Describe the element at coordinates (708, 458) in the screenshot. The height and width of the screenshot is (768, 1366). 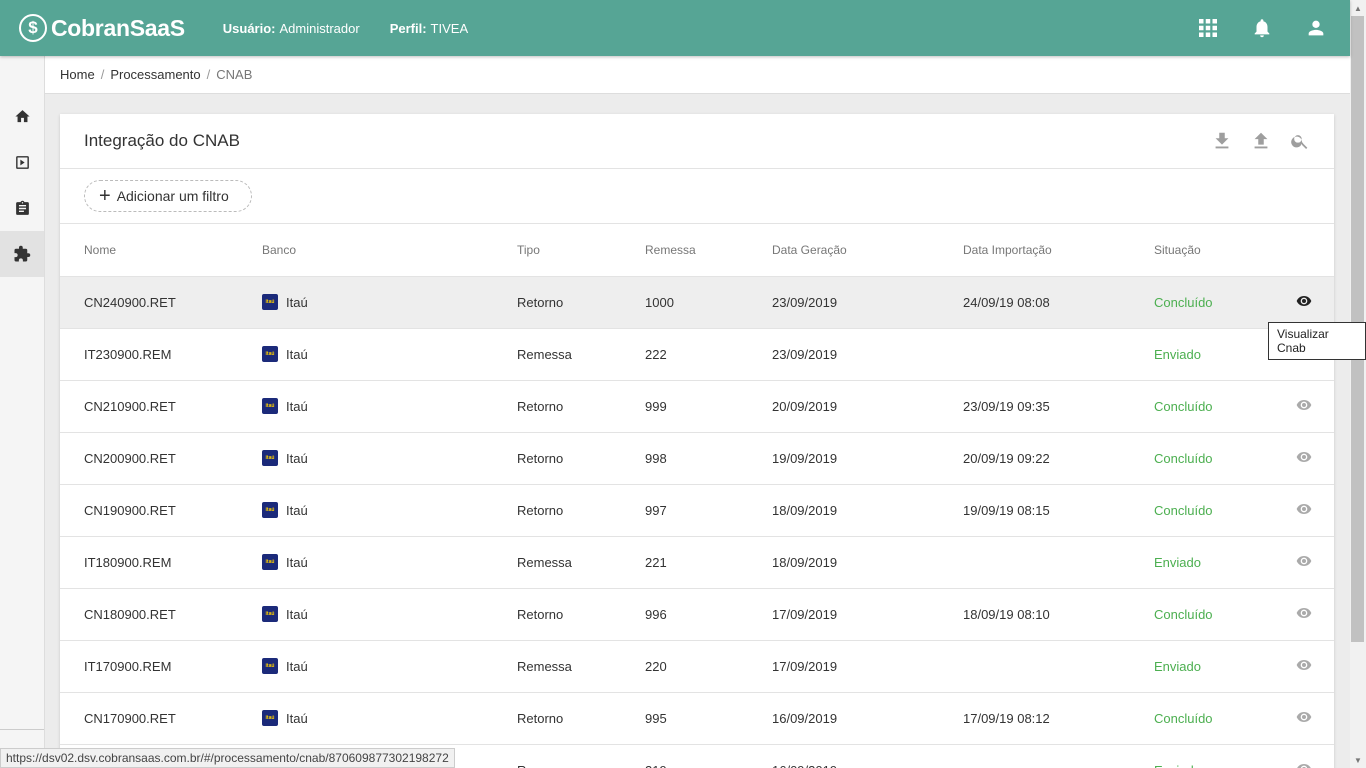
I see `cell-remessa: 998` at that location.